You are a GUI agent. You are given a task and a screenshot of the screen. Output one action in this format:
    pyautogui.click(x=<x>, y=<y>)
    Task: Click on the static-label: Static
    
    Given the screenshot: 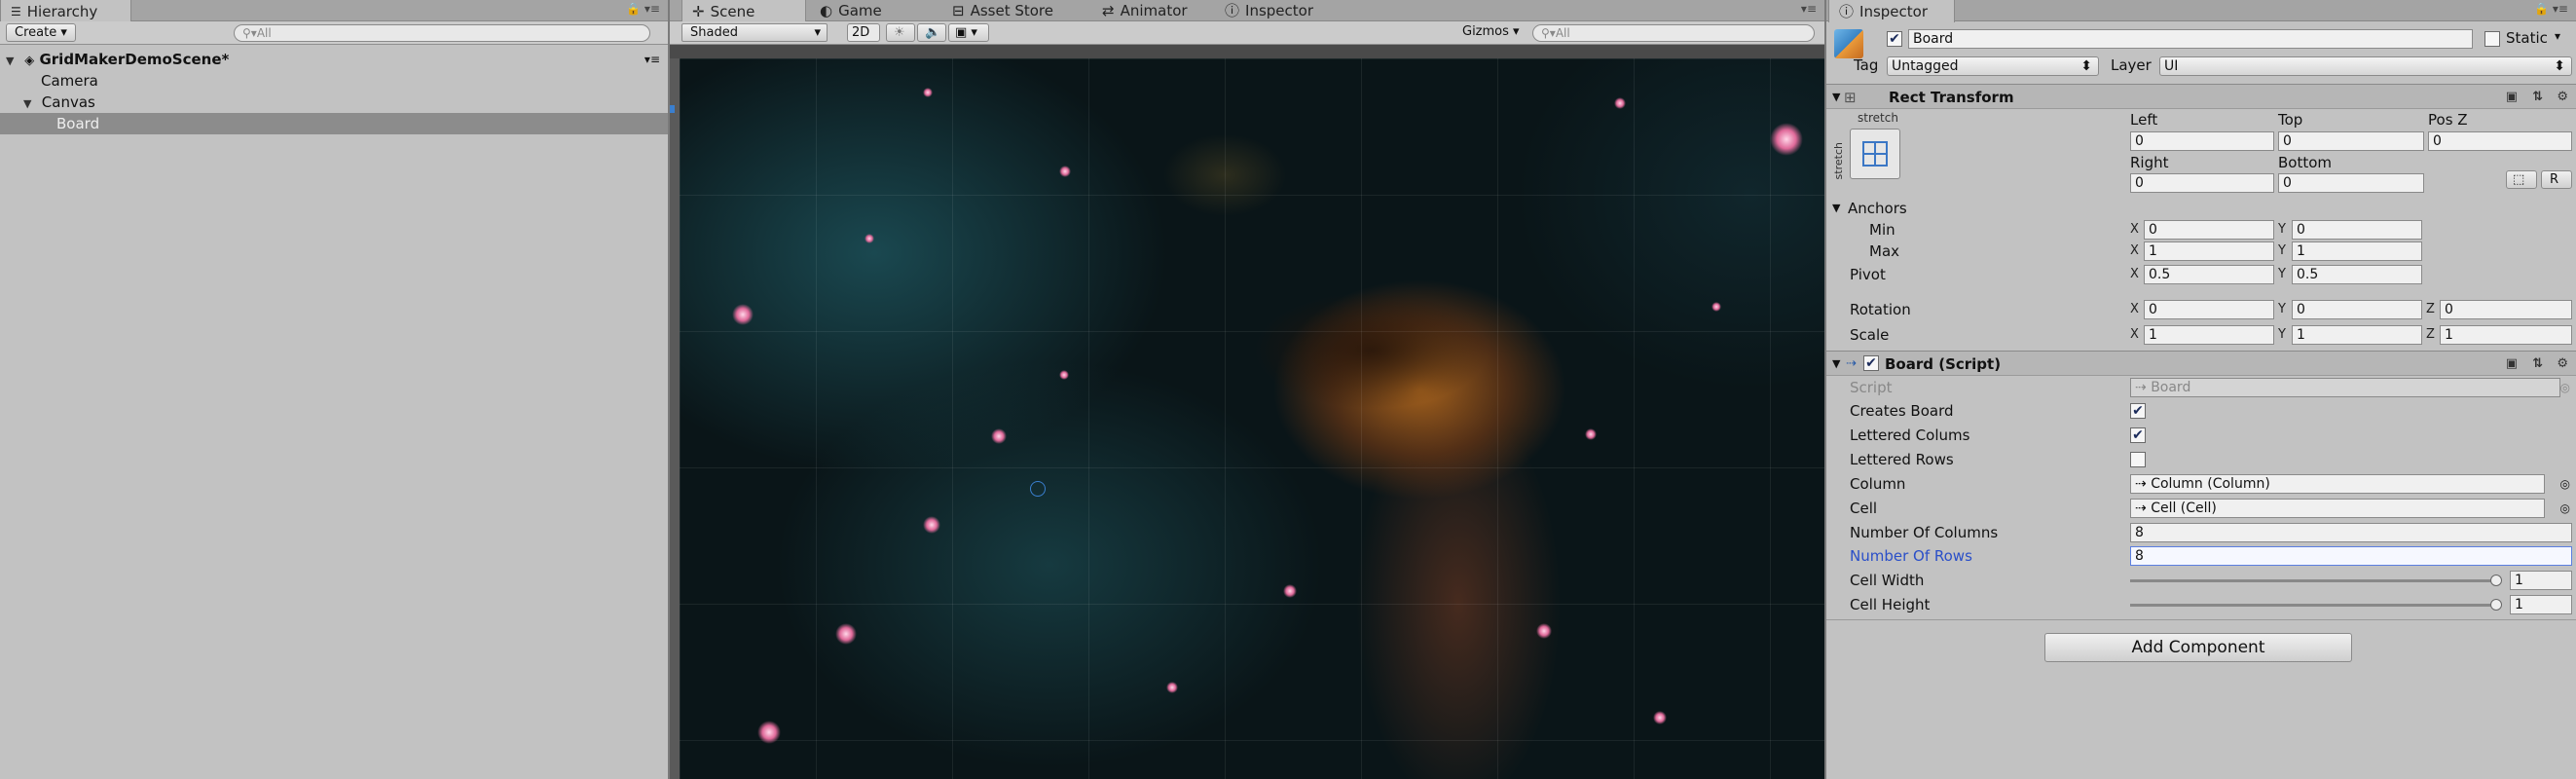 What is the action you would take?
    pyautogui.click(x=2527, y=38)
    